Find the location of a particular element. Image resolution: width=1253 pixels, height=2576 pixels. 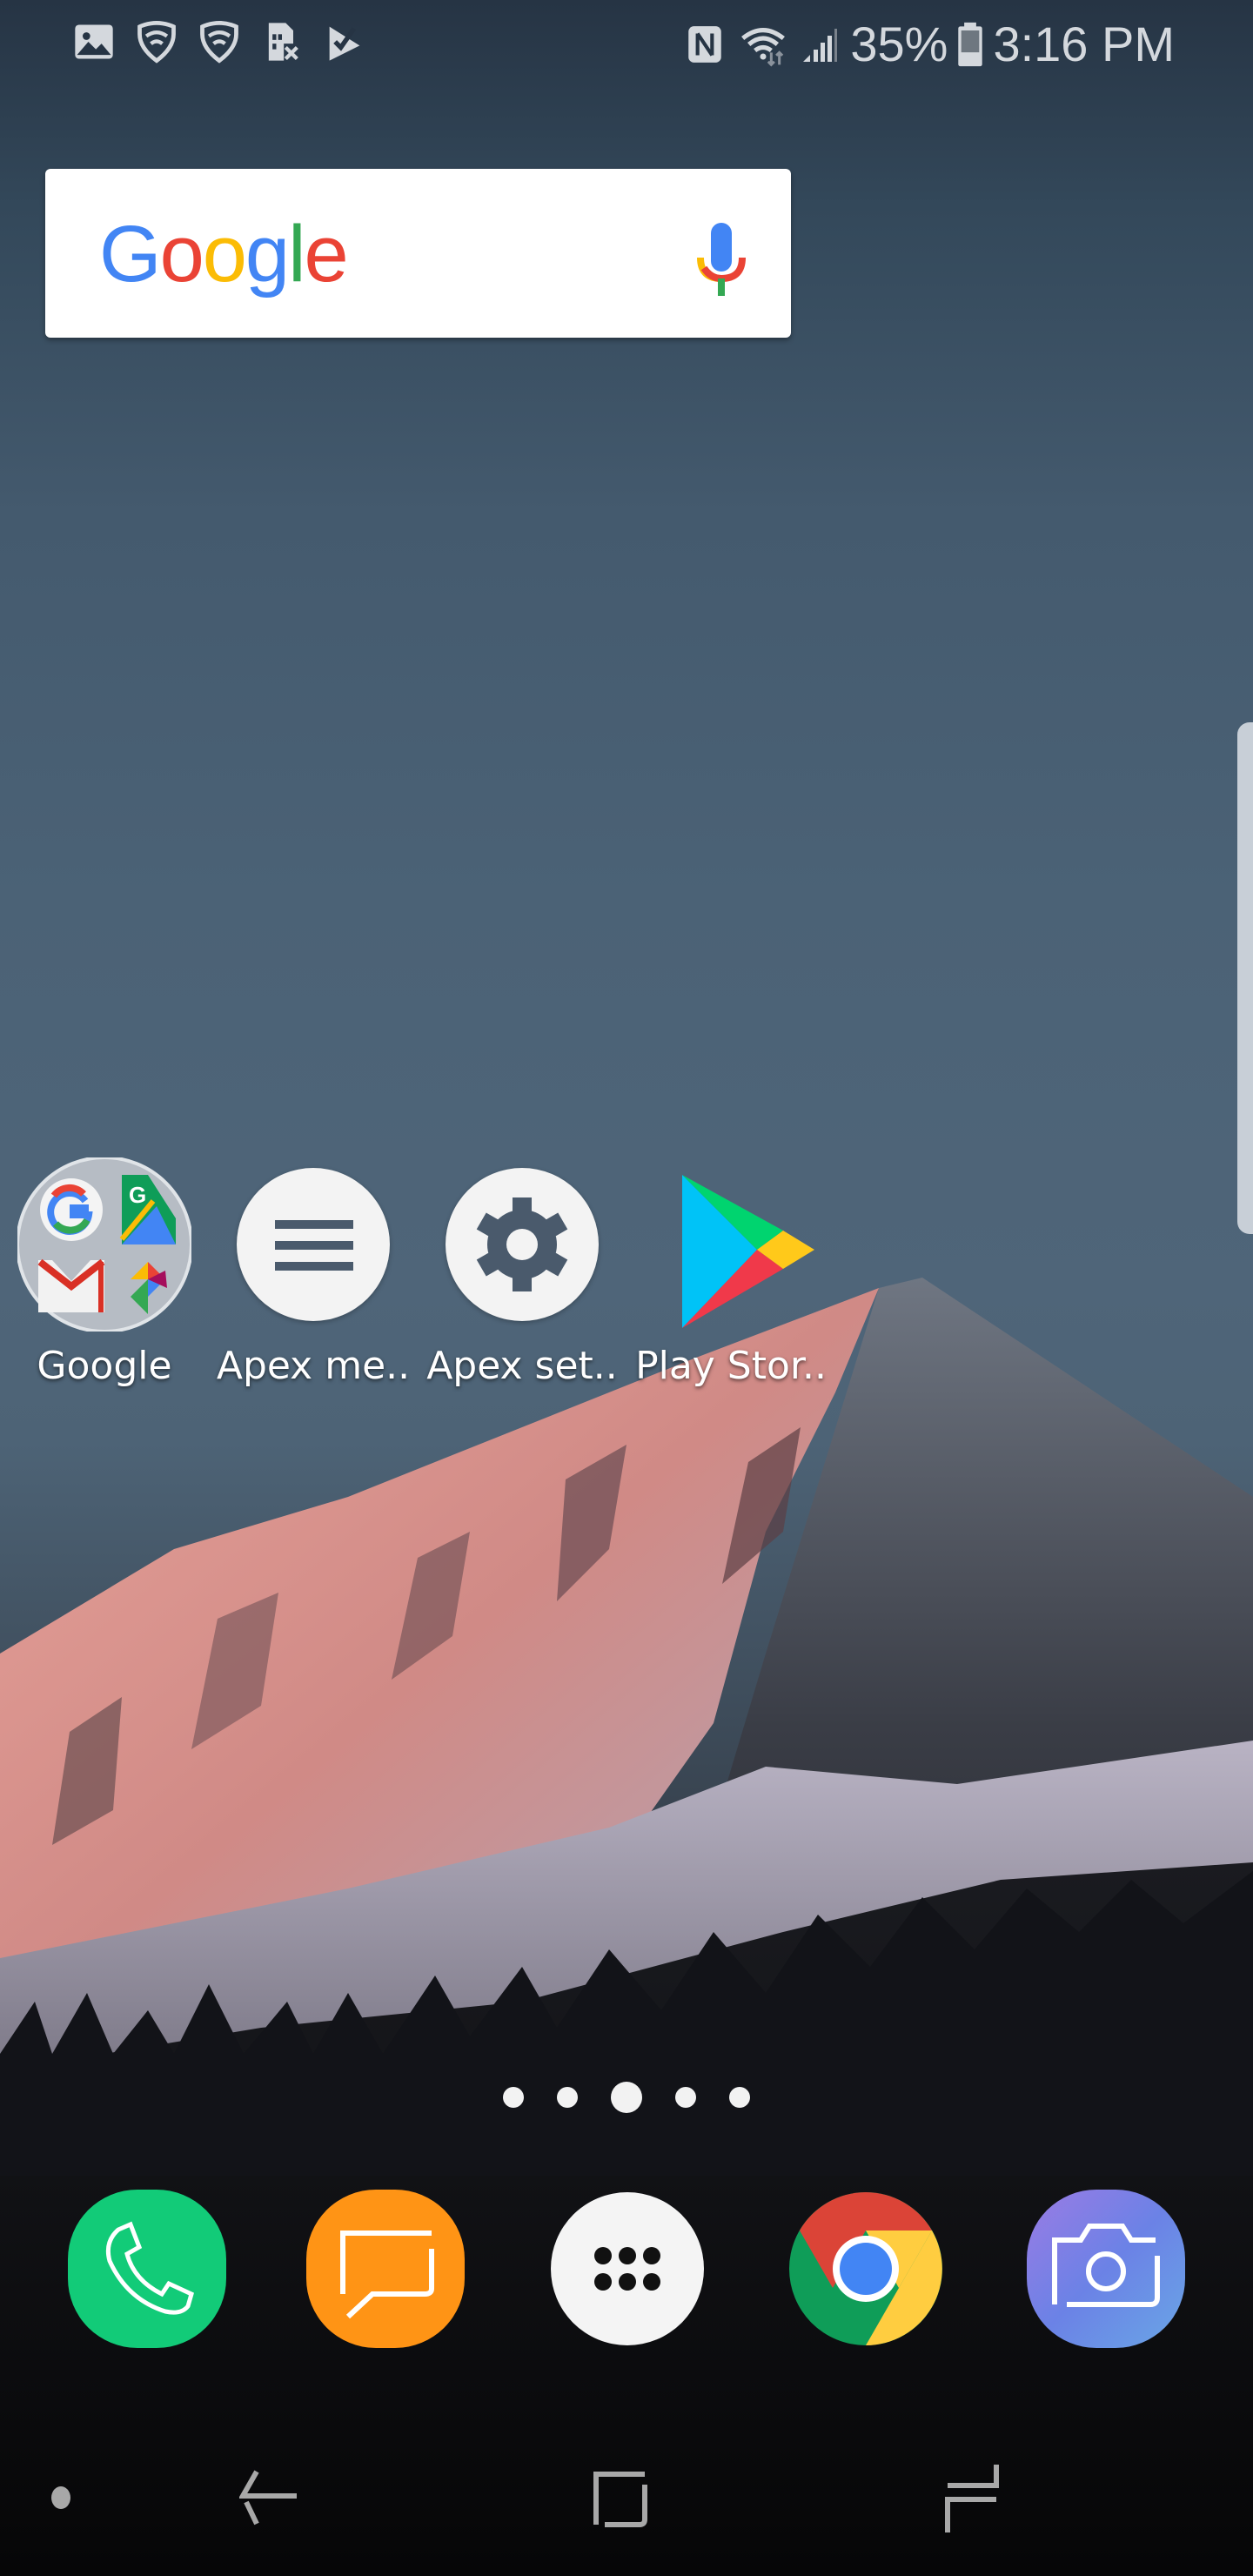

recents-icon is located at coordinates (972, 2498).